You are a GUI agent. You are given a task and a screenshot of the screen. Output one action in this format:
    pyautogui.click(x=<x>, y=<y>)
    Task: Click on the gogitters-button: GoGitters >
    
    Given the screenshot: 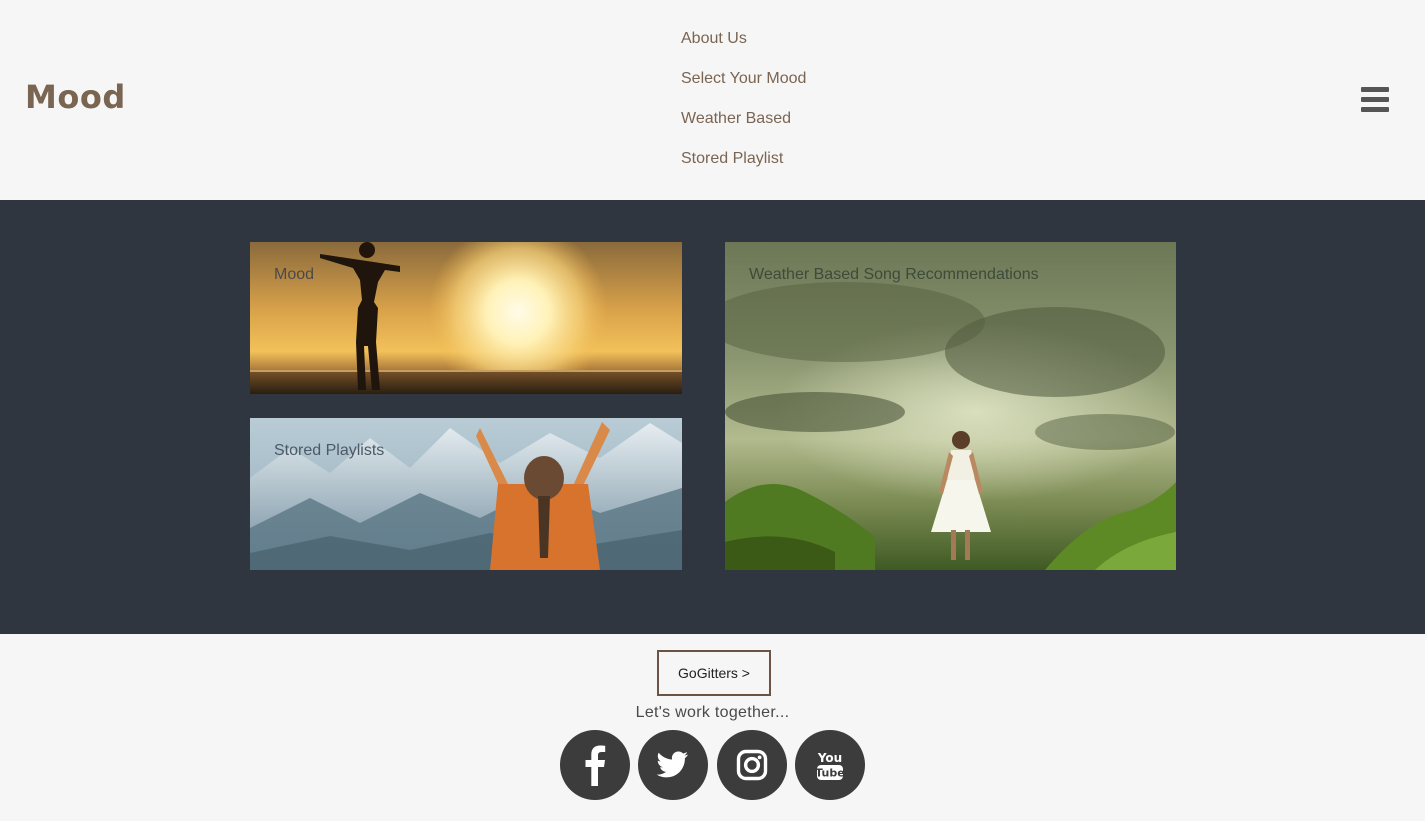 What is the action you would take?
    pyautogui.click(x=714, y=673)
    